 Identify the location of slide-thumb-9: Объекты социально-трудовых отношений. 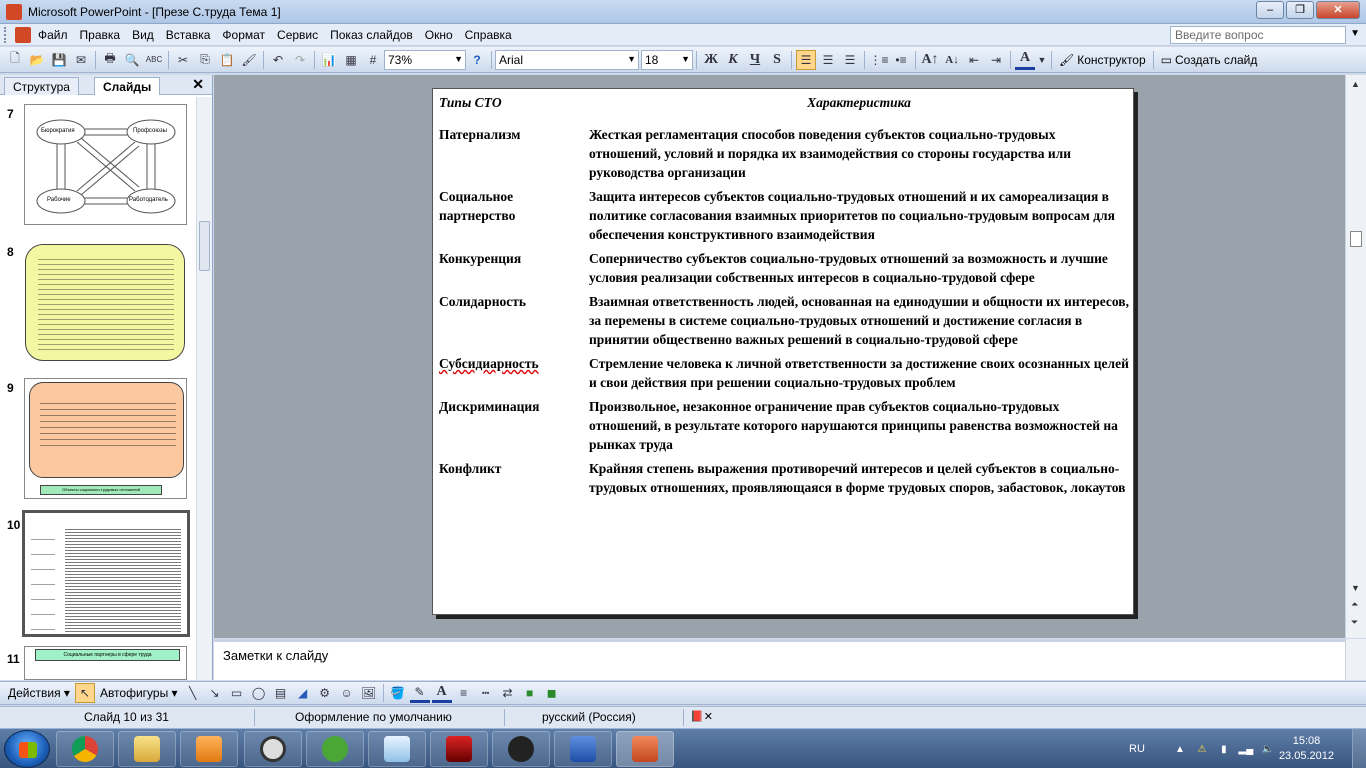
(105, 438).